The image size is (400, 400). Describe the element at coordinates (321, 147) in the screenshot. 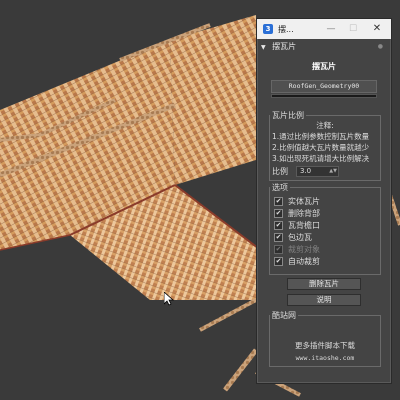

I see `note-line: 2.比例值越大瓦片数量就越少` at that location.